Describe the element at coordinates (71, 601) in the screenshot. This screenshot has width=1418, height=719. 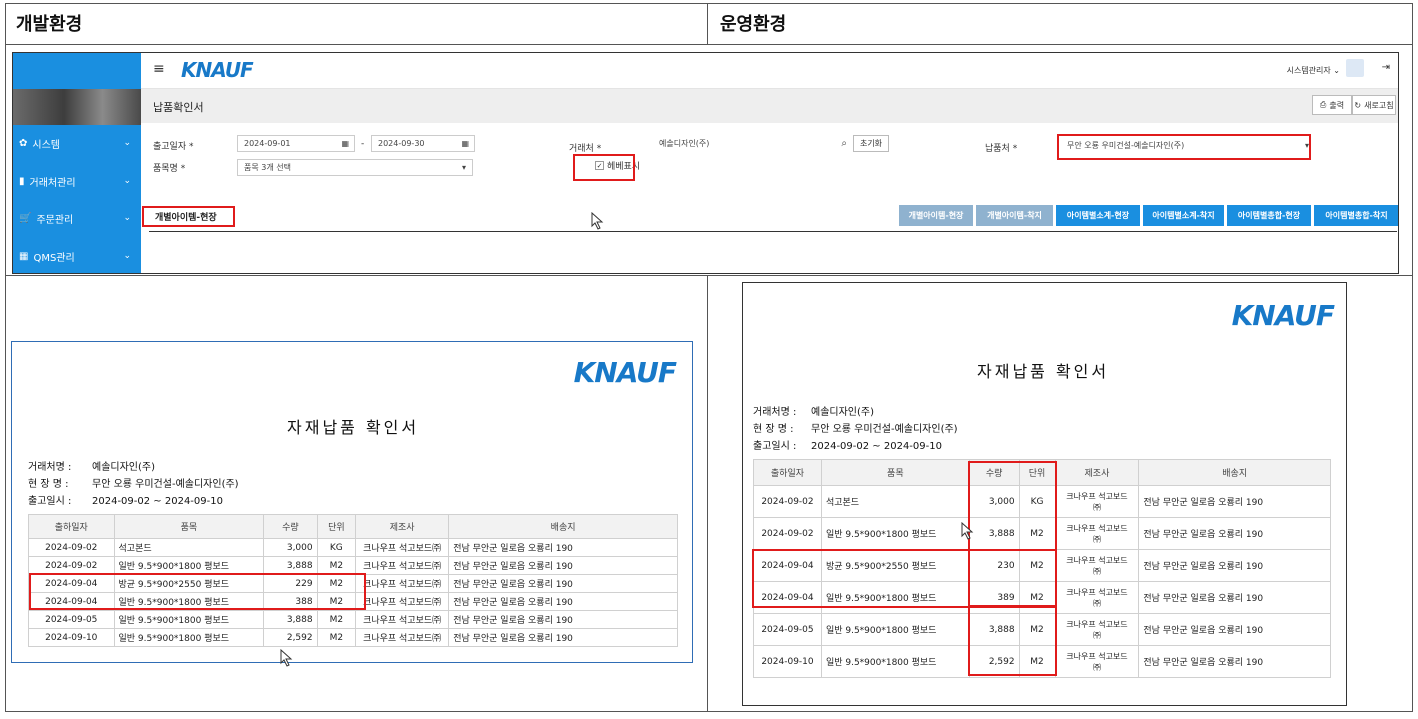
I see `table-cell: 2024-09-04` at that location.